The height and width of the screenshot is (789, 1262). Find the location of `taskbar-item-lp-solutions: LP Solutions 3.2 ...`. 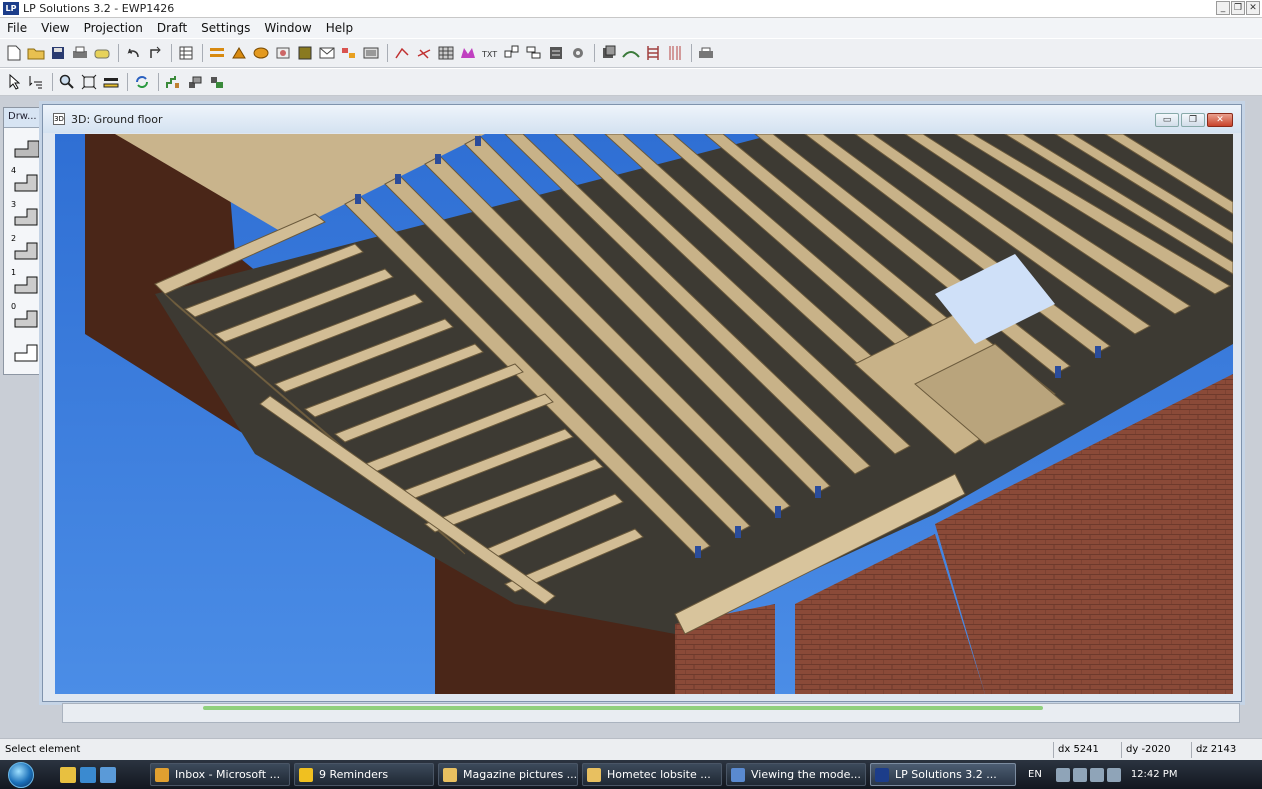

taskbar-item-lp-solutions: LP Solutions 3.2 ... is located at coordinates (943, 774).